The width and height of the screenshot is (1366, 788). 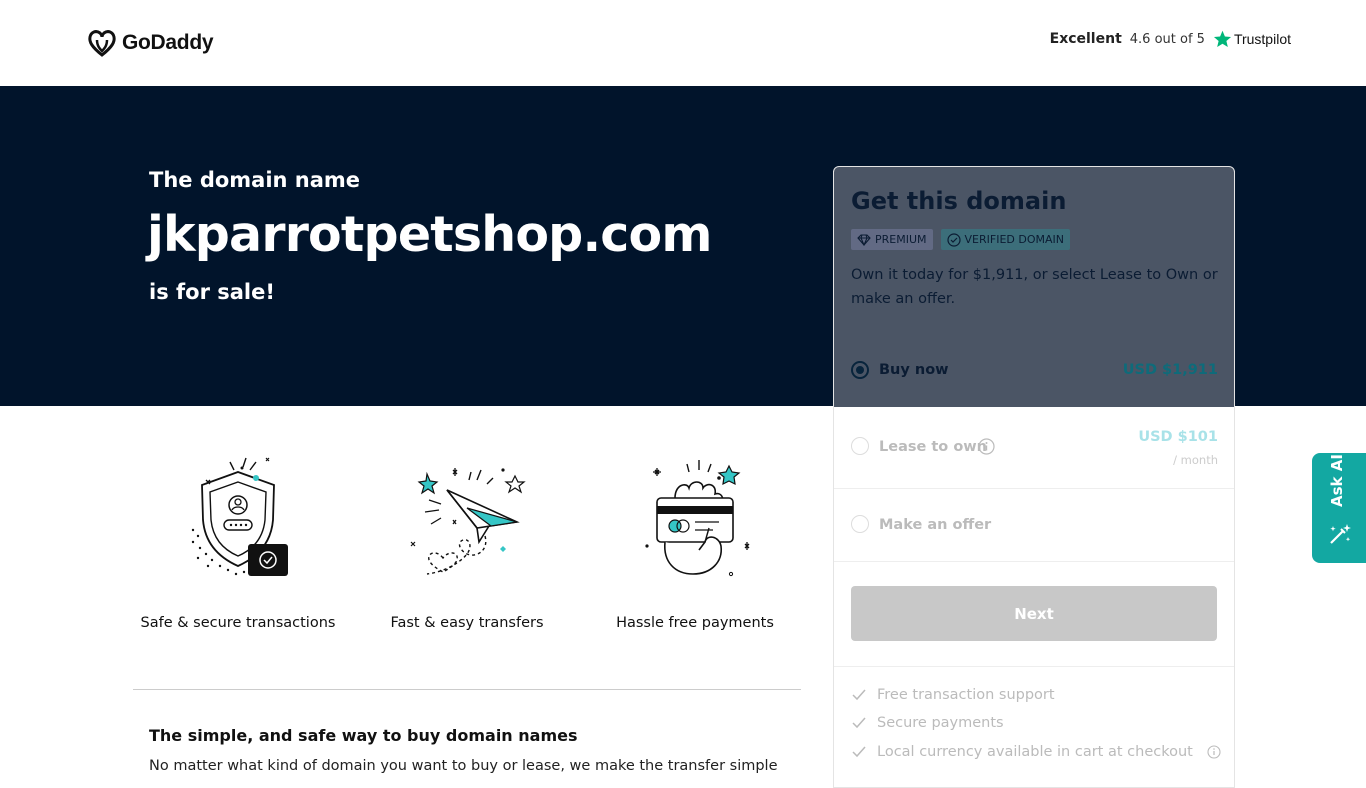 What do you see at coordinates (1340, 534) in the screenshot?
I see `magic-wand-icon` at bounding box center [1340, 534].